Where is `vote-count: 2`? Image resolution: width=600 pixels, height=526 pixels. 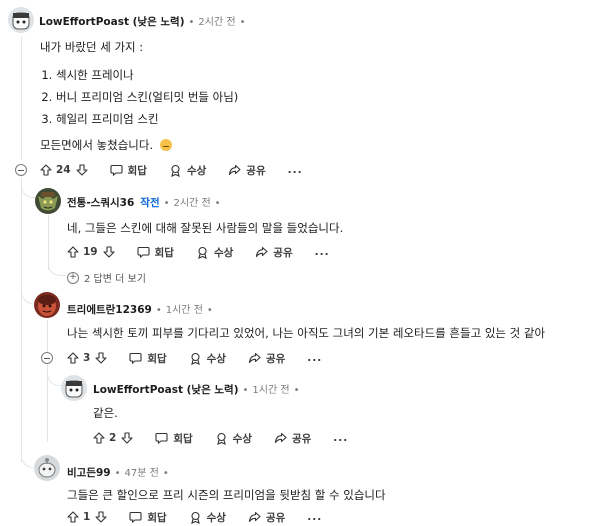
vote-count: 2 is located at coordinates (113, 438).